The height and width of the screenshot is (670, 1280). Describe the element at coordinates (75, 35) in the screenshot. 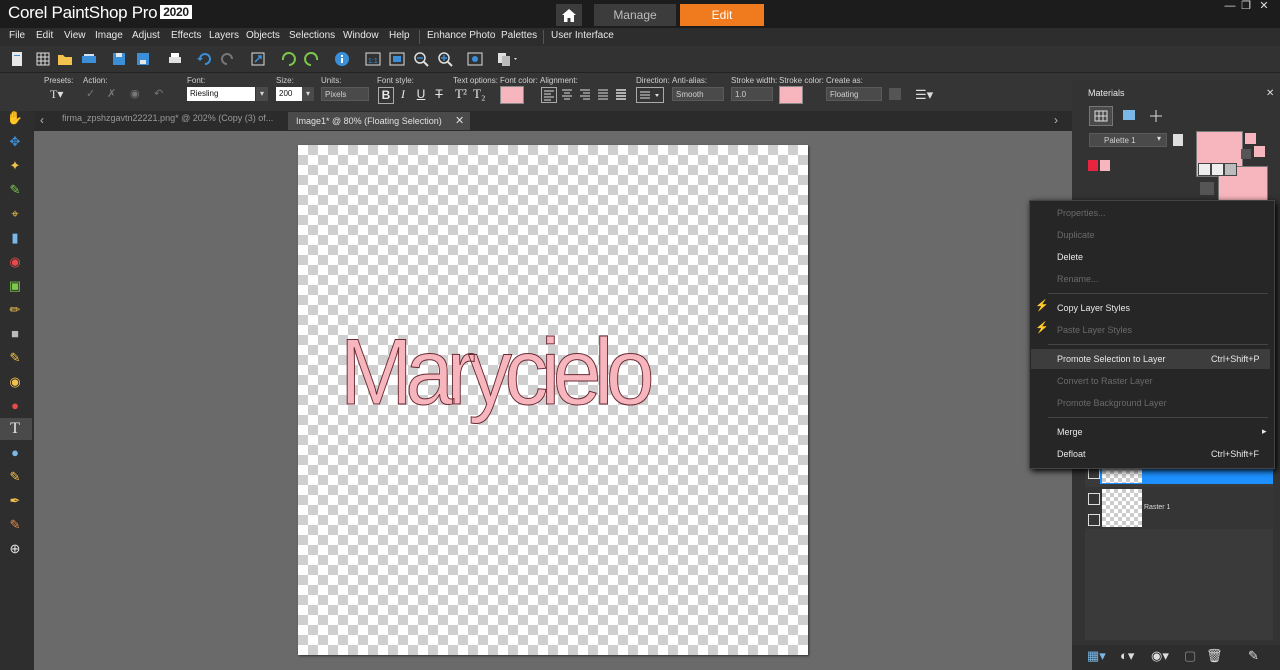

I see `menu-view: View` at that location.